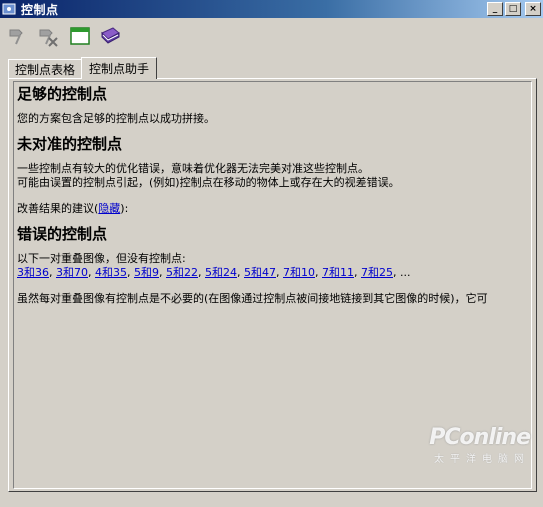 This screenshot has width=543, height=507. I want to click on pin-icon, so click(18, 36).